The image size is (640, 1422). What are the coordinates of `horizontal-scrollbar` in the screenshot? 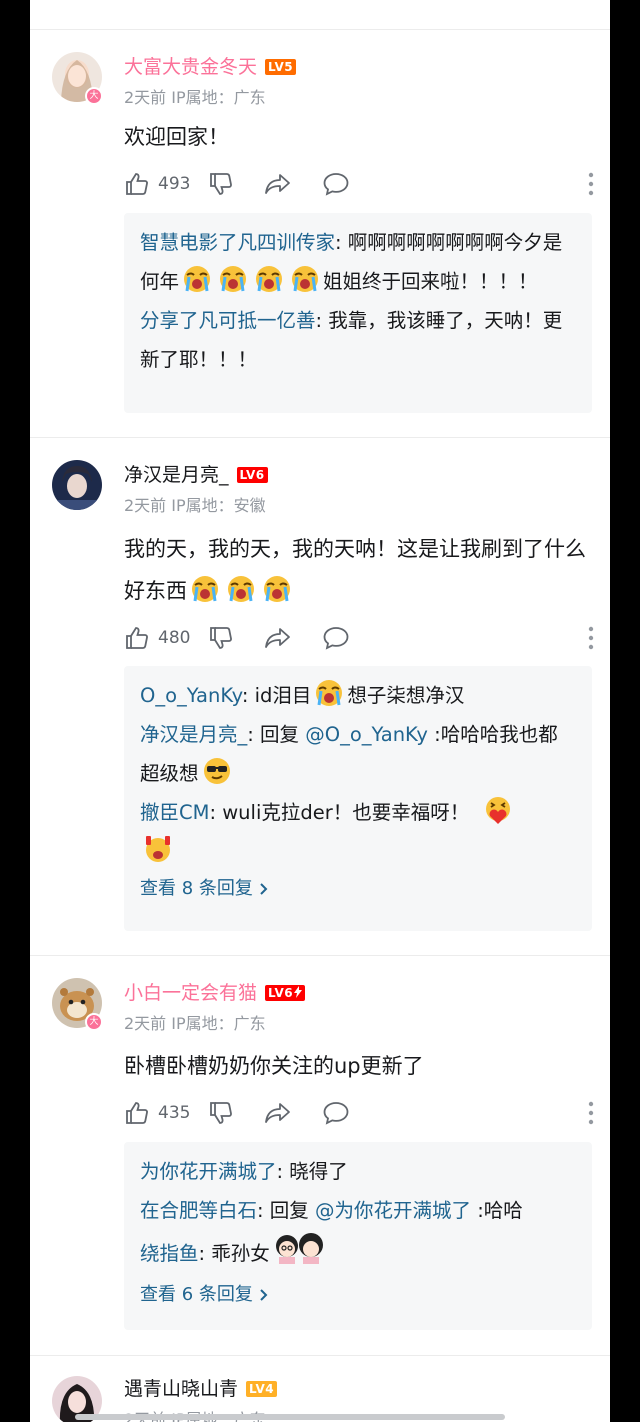 It's located at (290, 1417).